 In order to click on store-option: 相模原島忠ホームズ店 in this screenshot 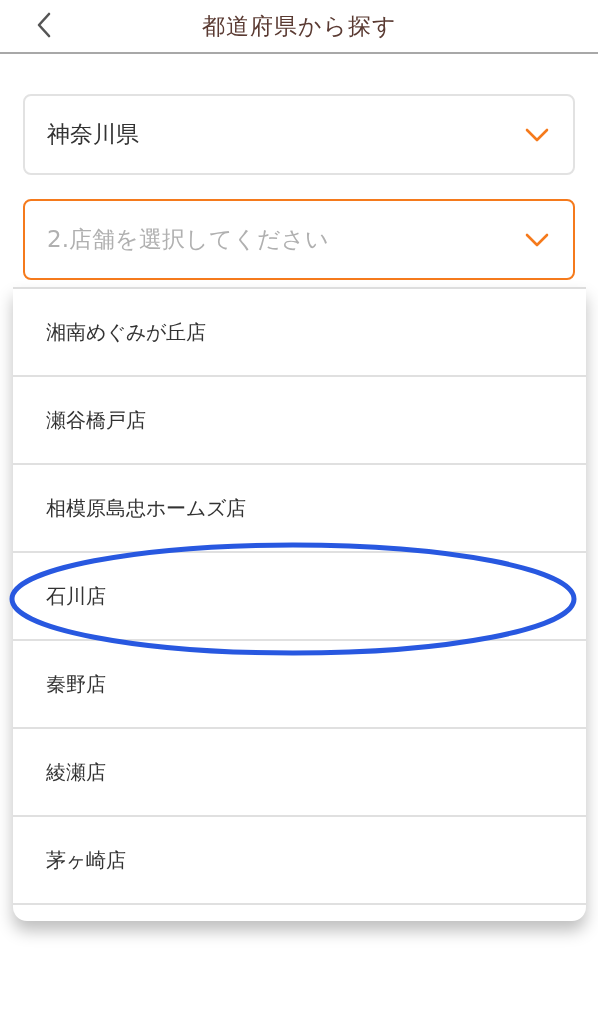, I will do `click(299, 509)`.